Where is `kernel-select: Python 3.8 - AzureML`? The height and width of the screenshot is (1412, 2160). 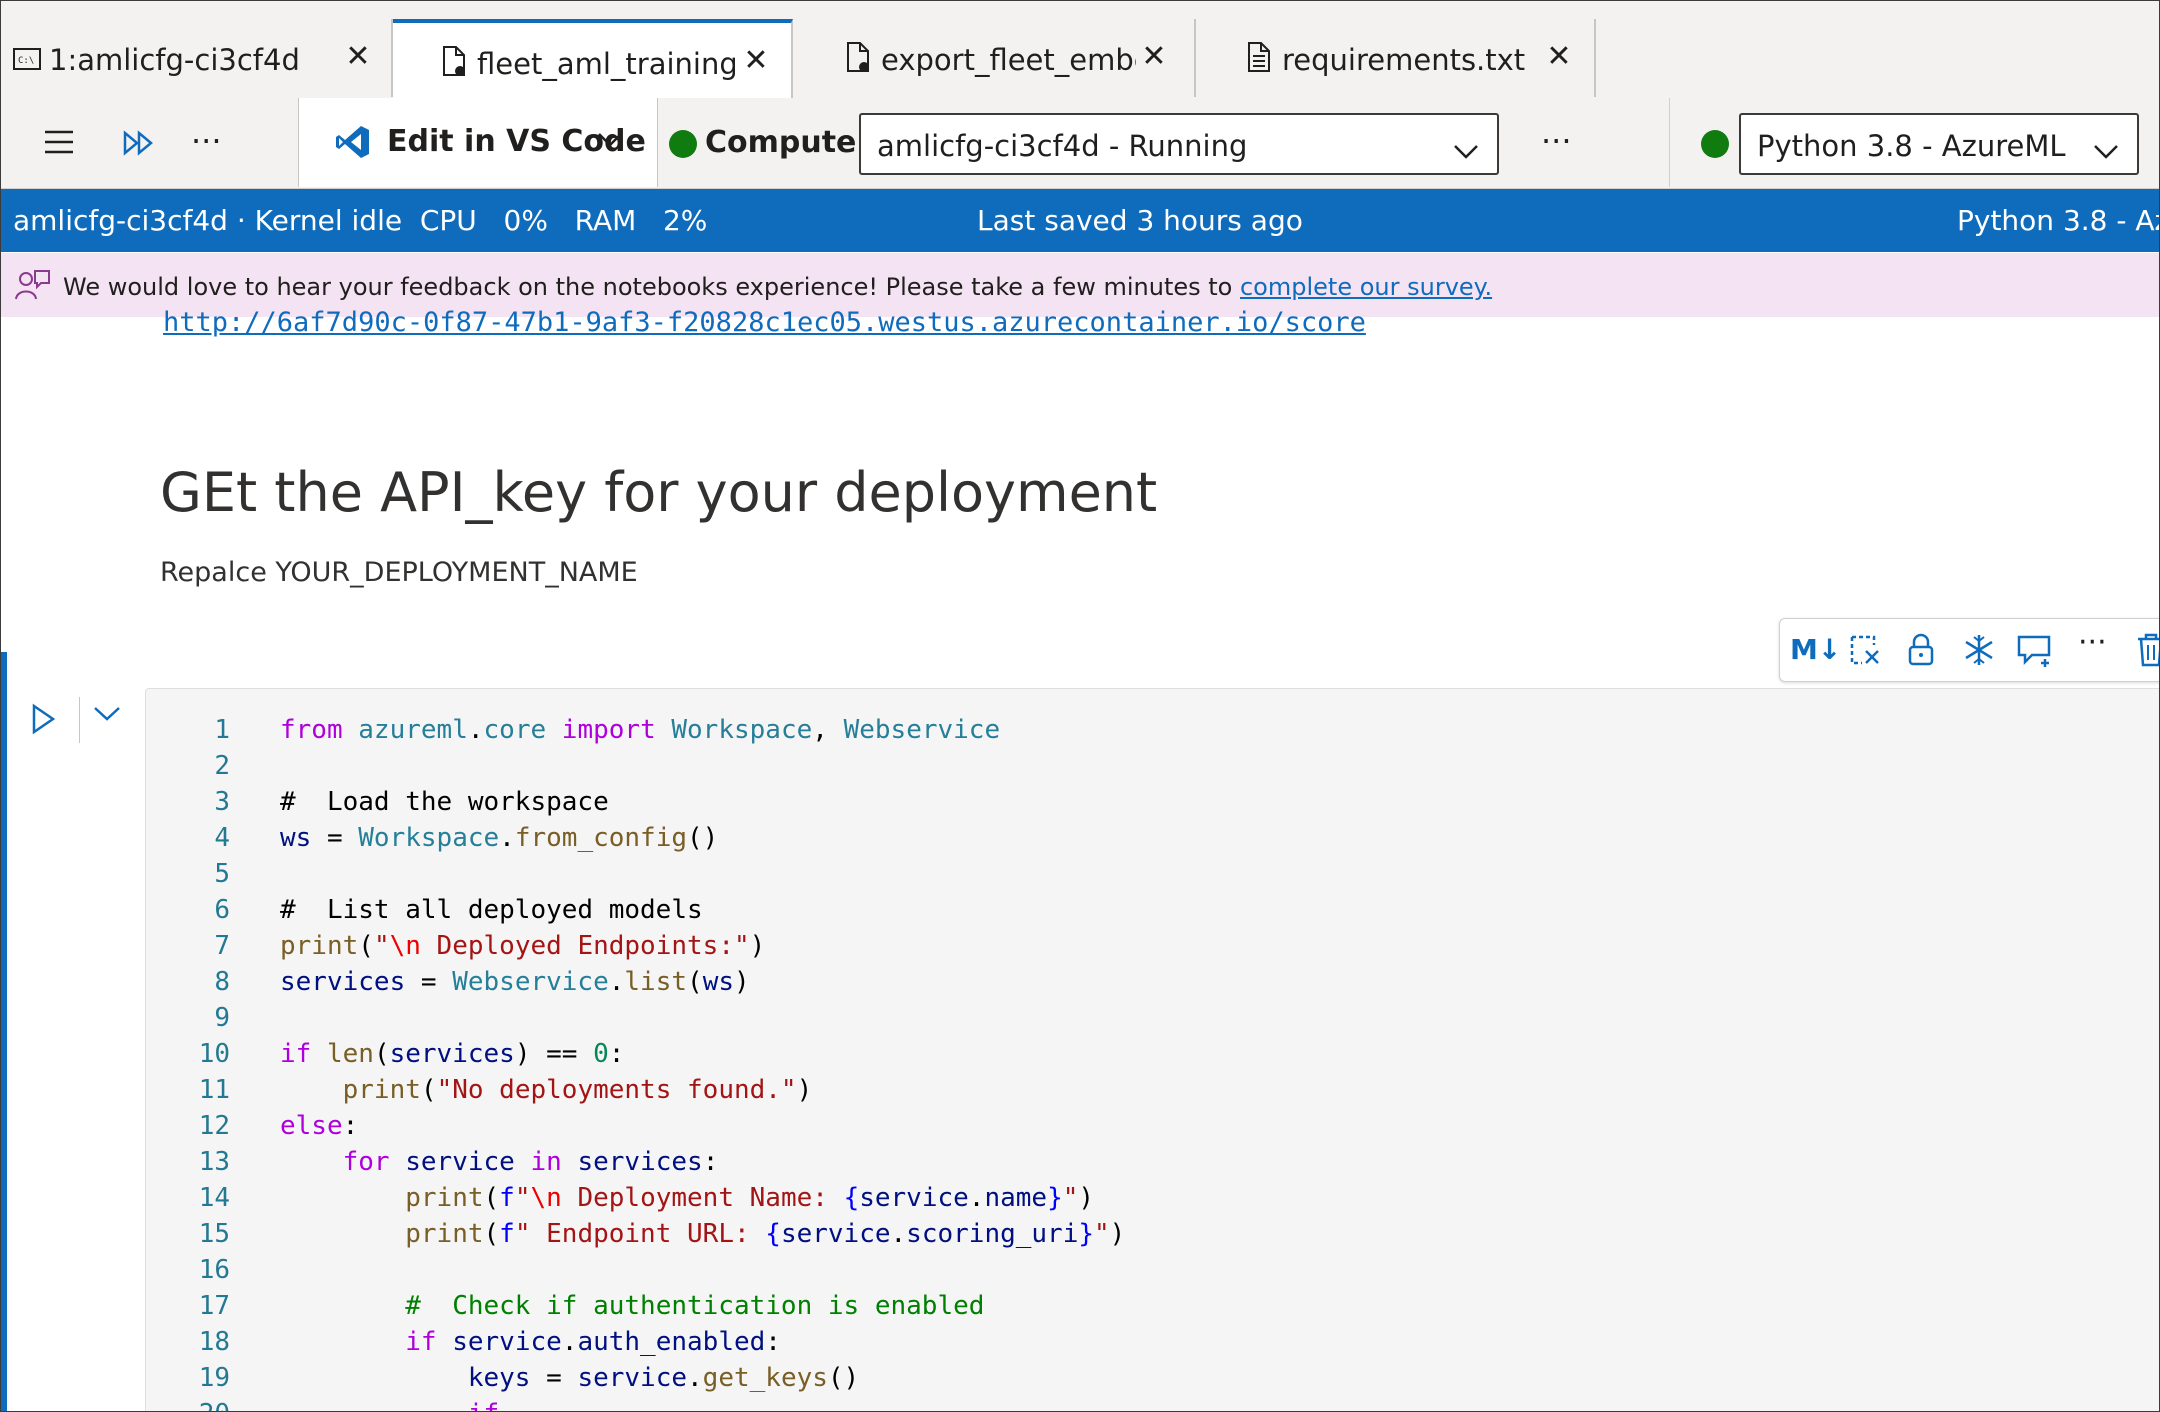
kernel-select: Python 3.8 - AzureML is located at coordinates (1939, 144).